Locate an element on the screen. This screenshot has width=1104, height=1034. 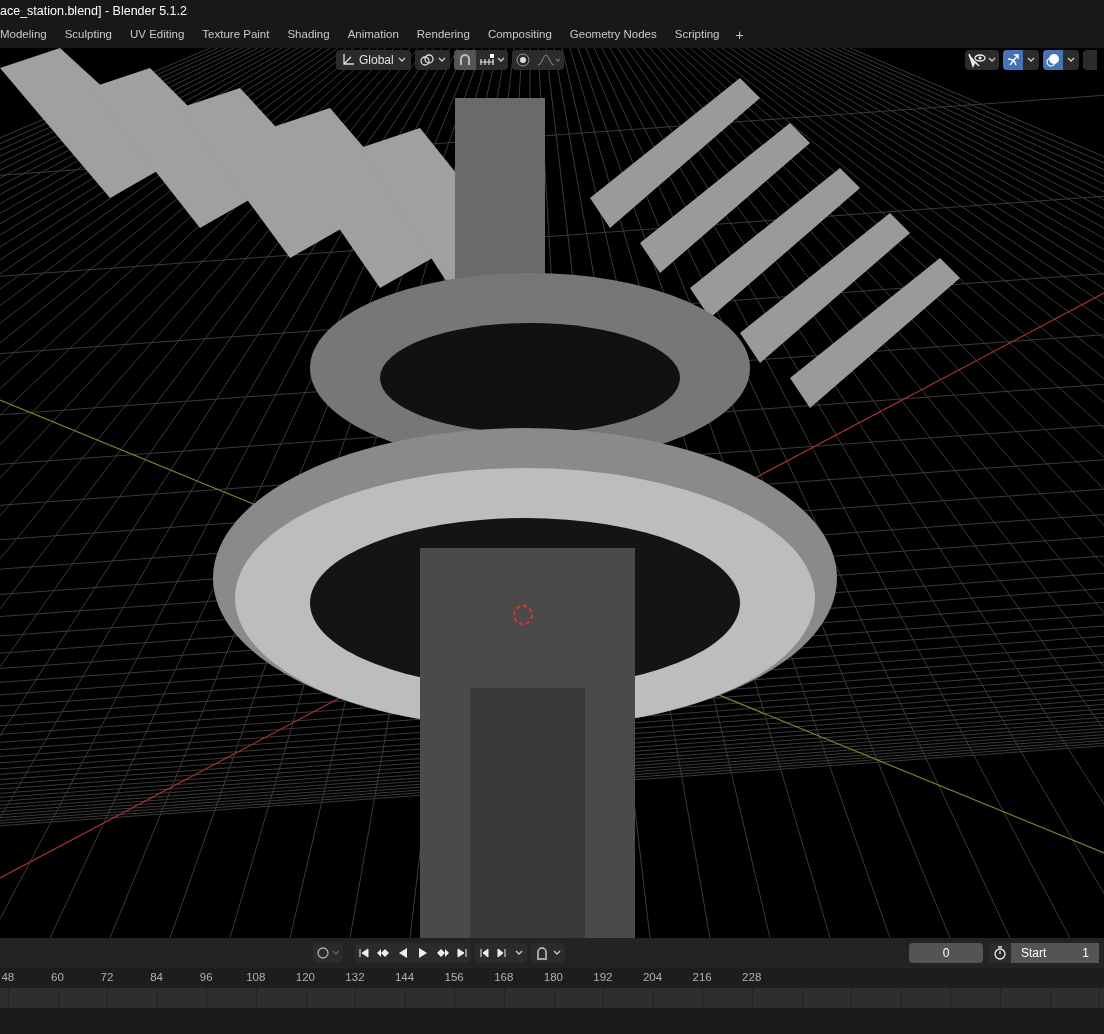
target-icon is located at coordinates (522, 60).